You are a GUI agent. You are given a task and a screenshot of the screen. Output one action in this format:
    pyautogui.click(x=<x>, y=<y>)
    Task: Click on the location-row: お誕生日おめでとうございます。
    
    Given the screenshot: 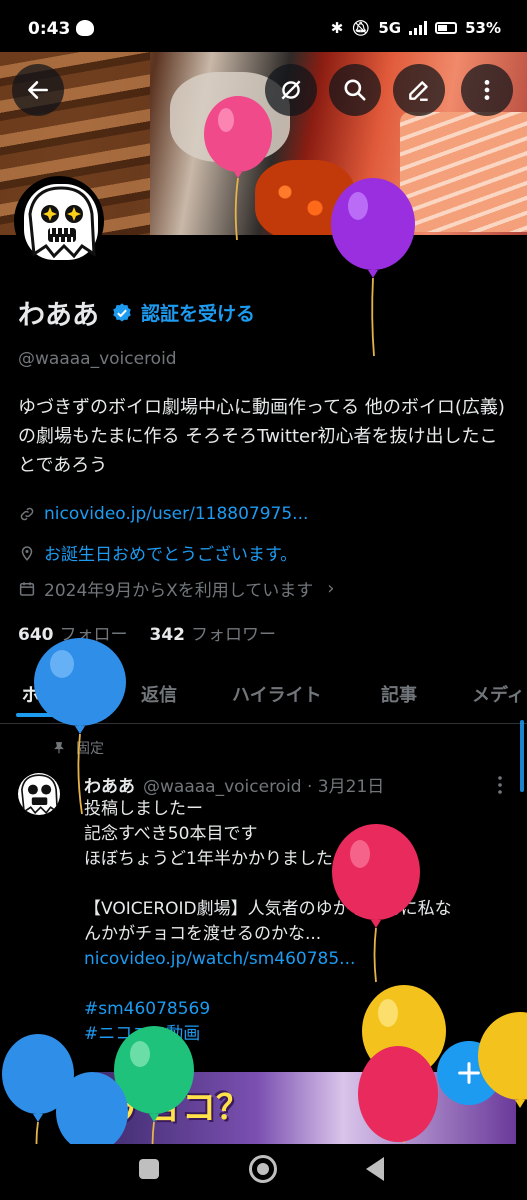 What is the action you would take?
    pyautogui.click(x=157, y=552)
    